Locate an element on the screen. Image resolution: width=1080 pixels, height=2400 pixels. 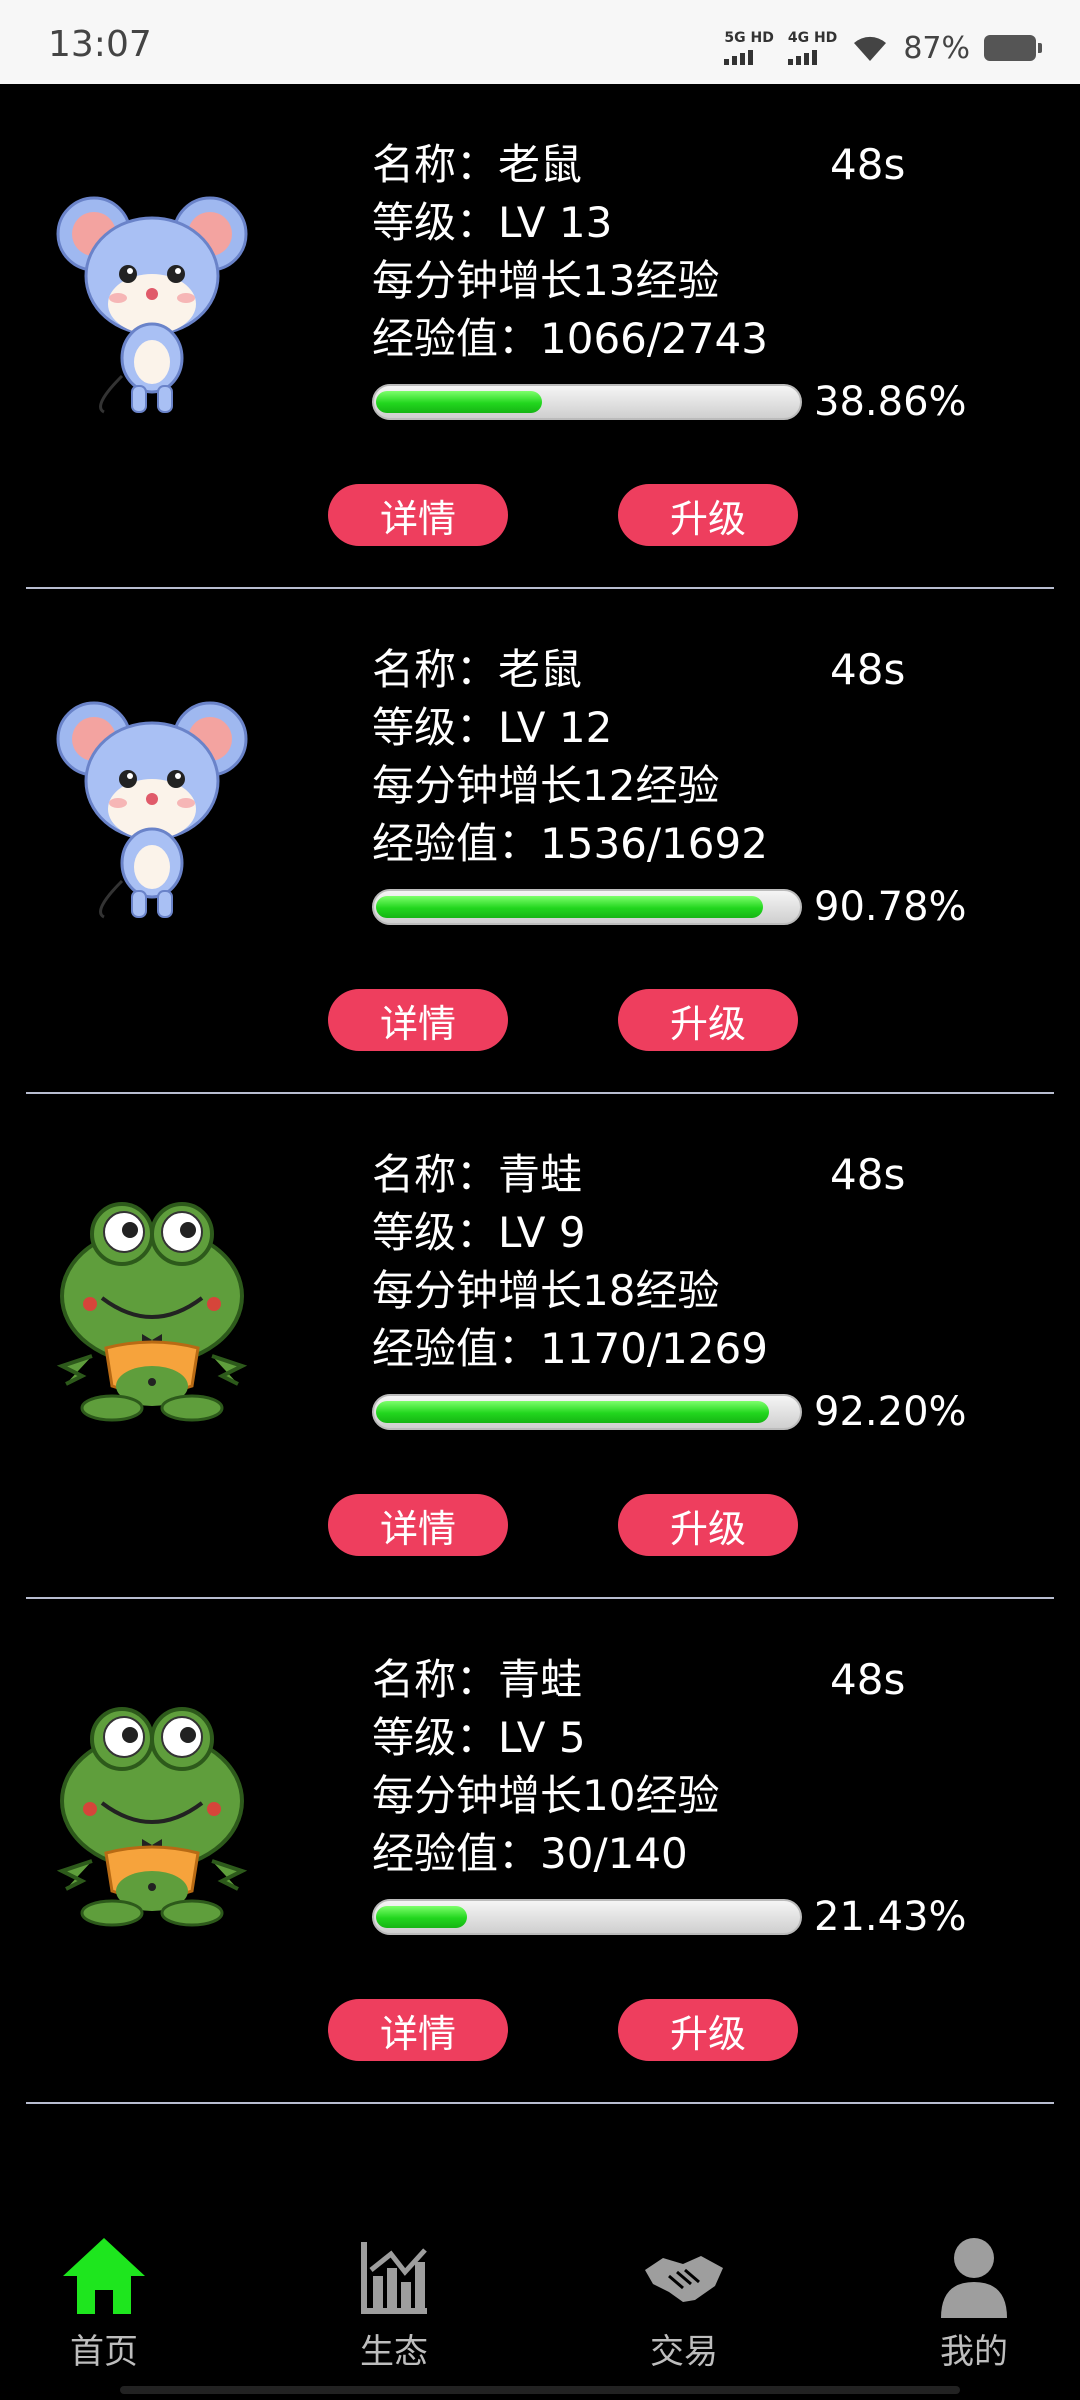
status-icons: 5G HD 4G HD 87% is located at coordinates (883, 48).